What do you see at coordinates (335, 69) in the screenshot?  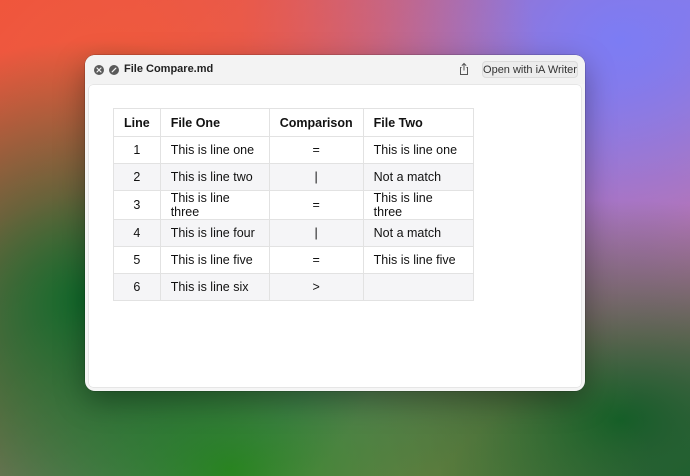 I see `title-bar: File Compare.md Open with iA Writer` at bounding box center [335, 69].